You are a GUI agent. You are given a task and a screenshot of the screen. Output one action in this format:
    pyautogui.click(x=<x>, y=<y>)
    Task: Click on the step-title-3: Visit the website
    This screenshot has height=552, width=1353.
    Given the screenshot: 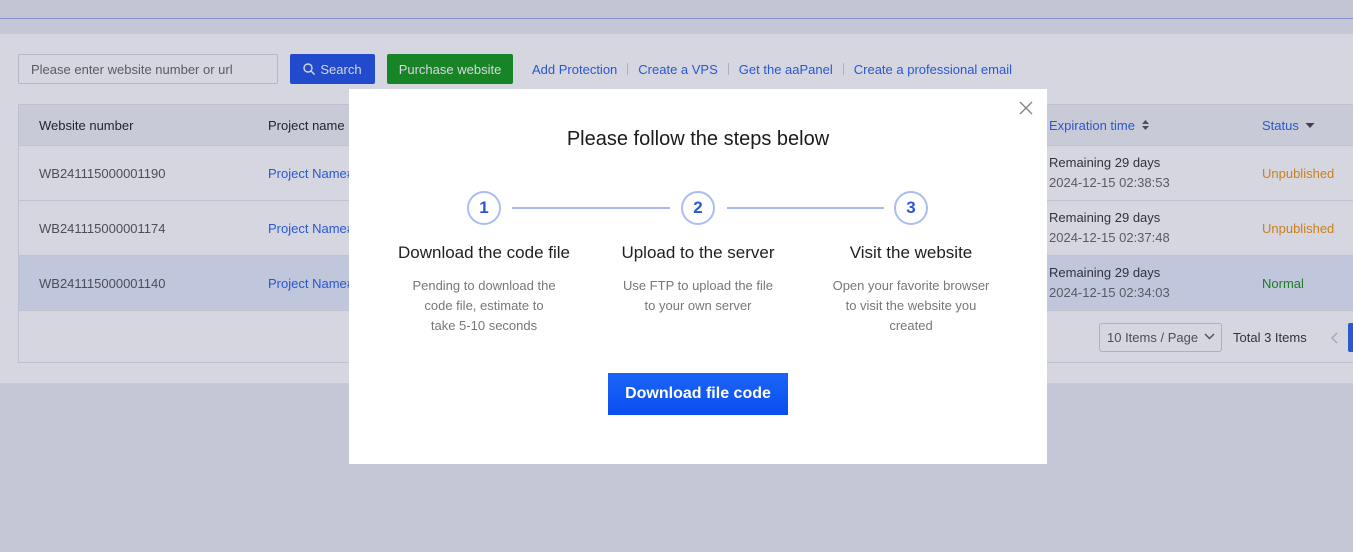 What is the action you would take?
    pyautogui.click(x=911, y=252)
    